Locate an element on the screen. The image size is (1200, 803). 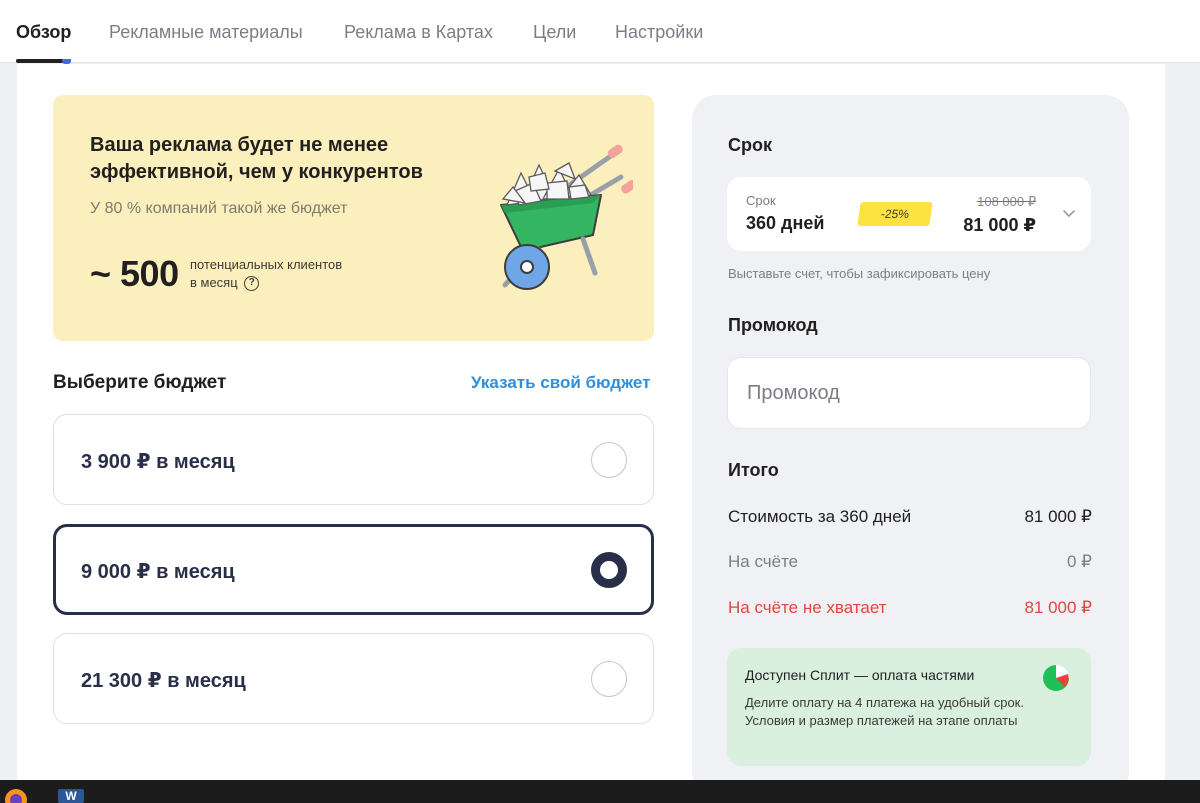
reach-caption-line1: потенциальных клиентов is located at coordinates (266, 264).